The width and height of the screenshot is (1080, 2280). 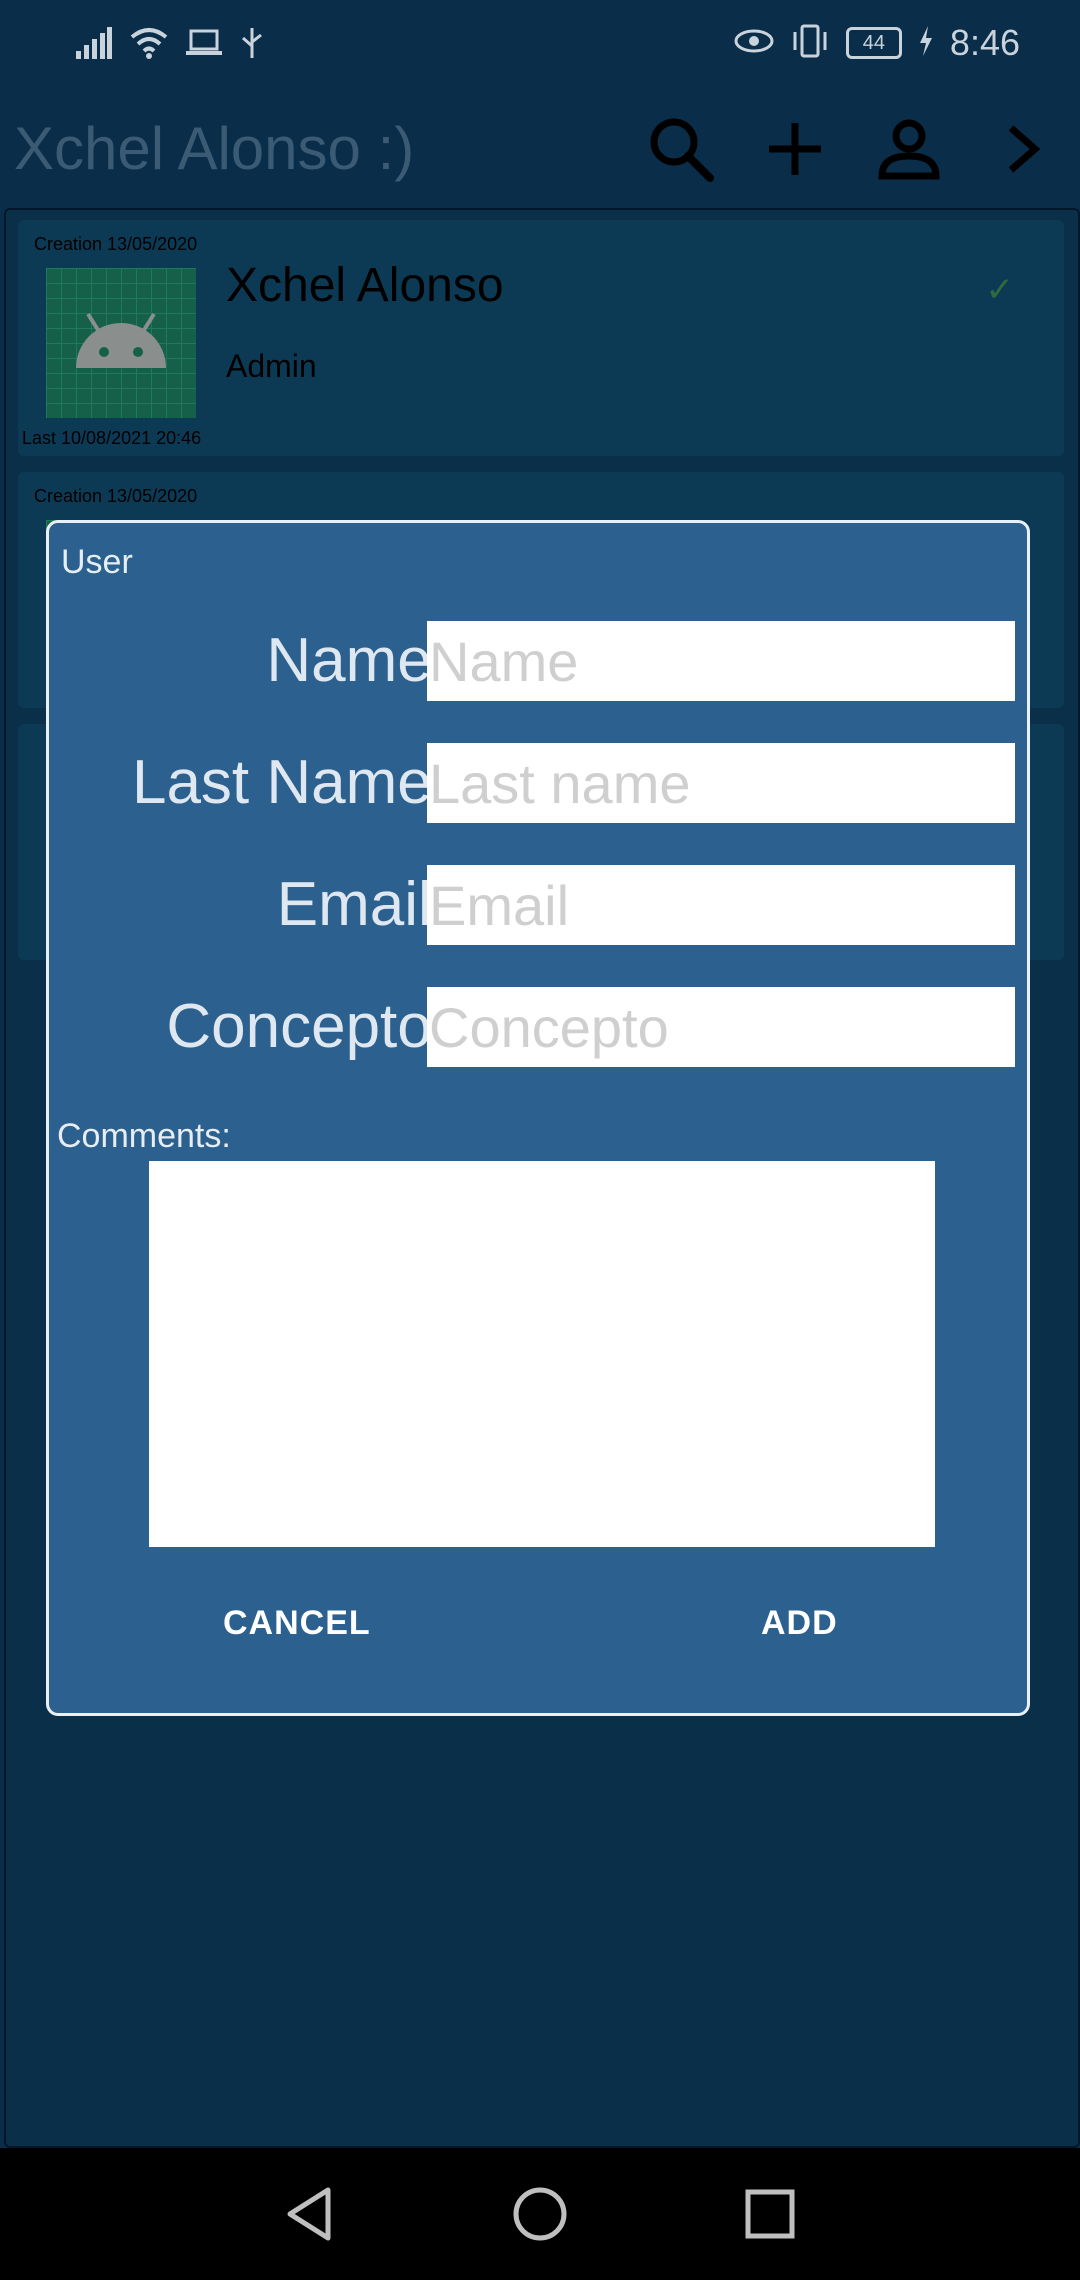 What do you see at coordinates (909, 149) in the screenshot?
I see `person-icon` at bounding box center [909, 149].